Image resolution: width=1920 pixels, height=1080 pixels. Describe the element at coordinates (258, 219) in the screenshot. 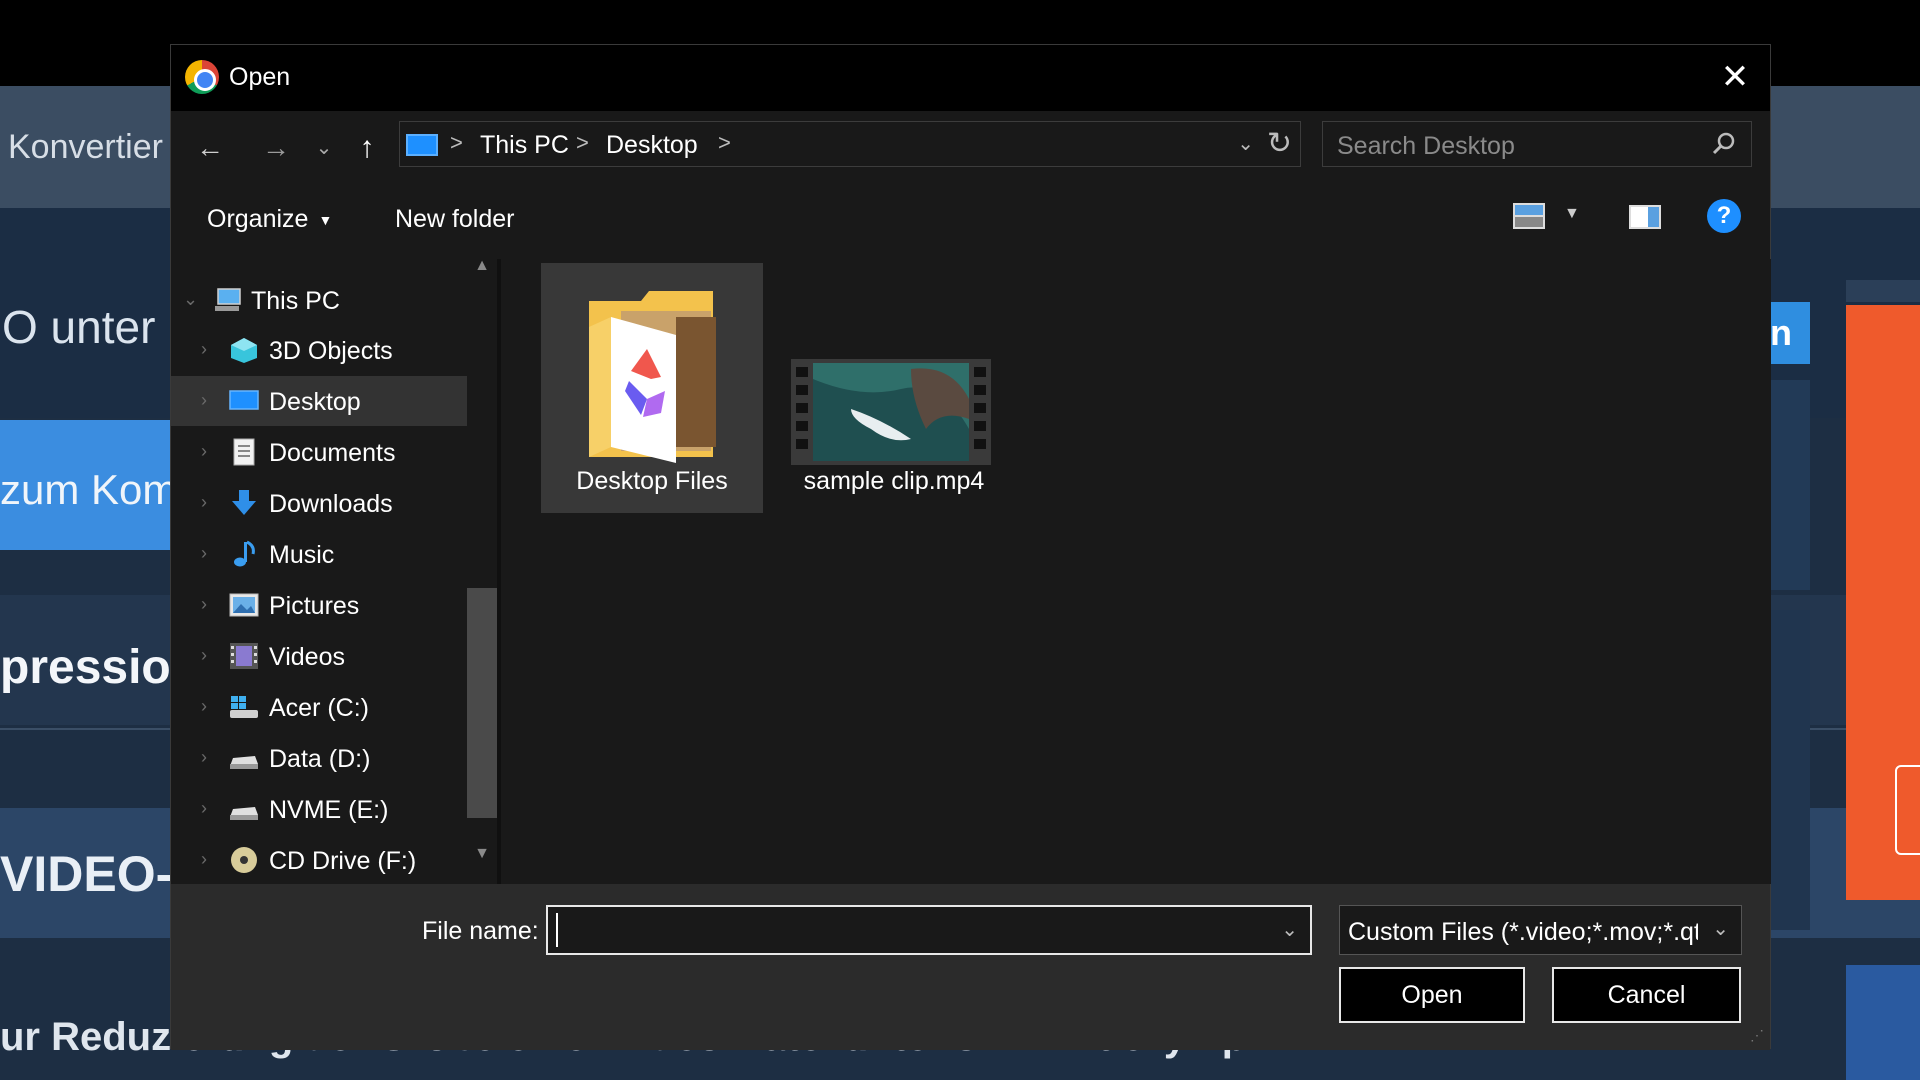

I see `organize-label: Organize` at that location.